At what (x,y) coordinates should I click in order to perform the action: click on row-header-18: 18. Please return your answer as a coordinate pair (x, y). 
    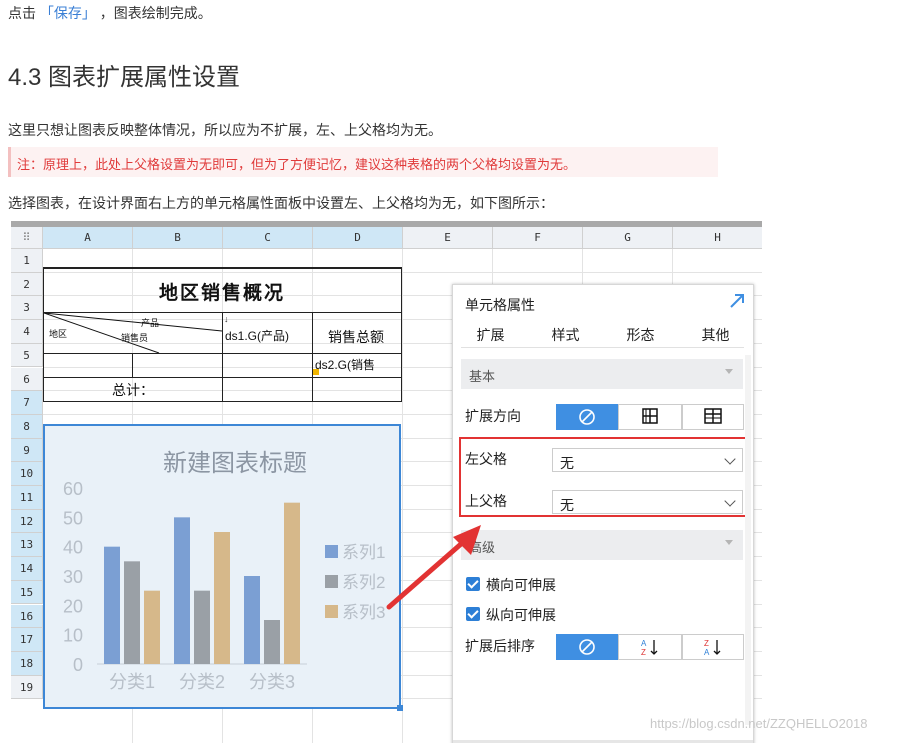
    Looking at the image, I should click on (27, 663).